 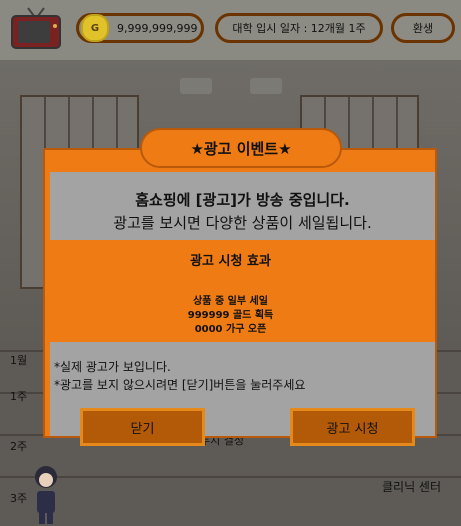 What do you see at coordinates (46, 495) in the screenshot?
I see `student-character` at bounding box center [46, 495].